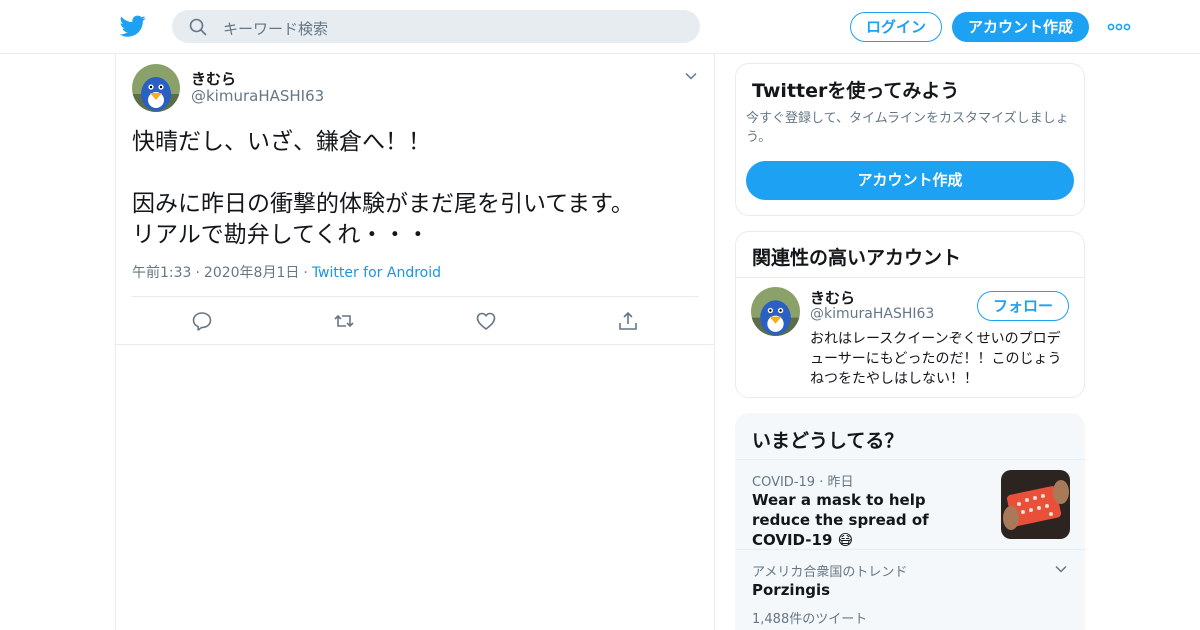 This screenshot has width=1200, height=630. Describe the element at coordinates (376, 273) in the screenshot. I see `tweet-source-link: Twitter for Android` at that location.